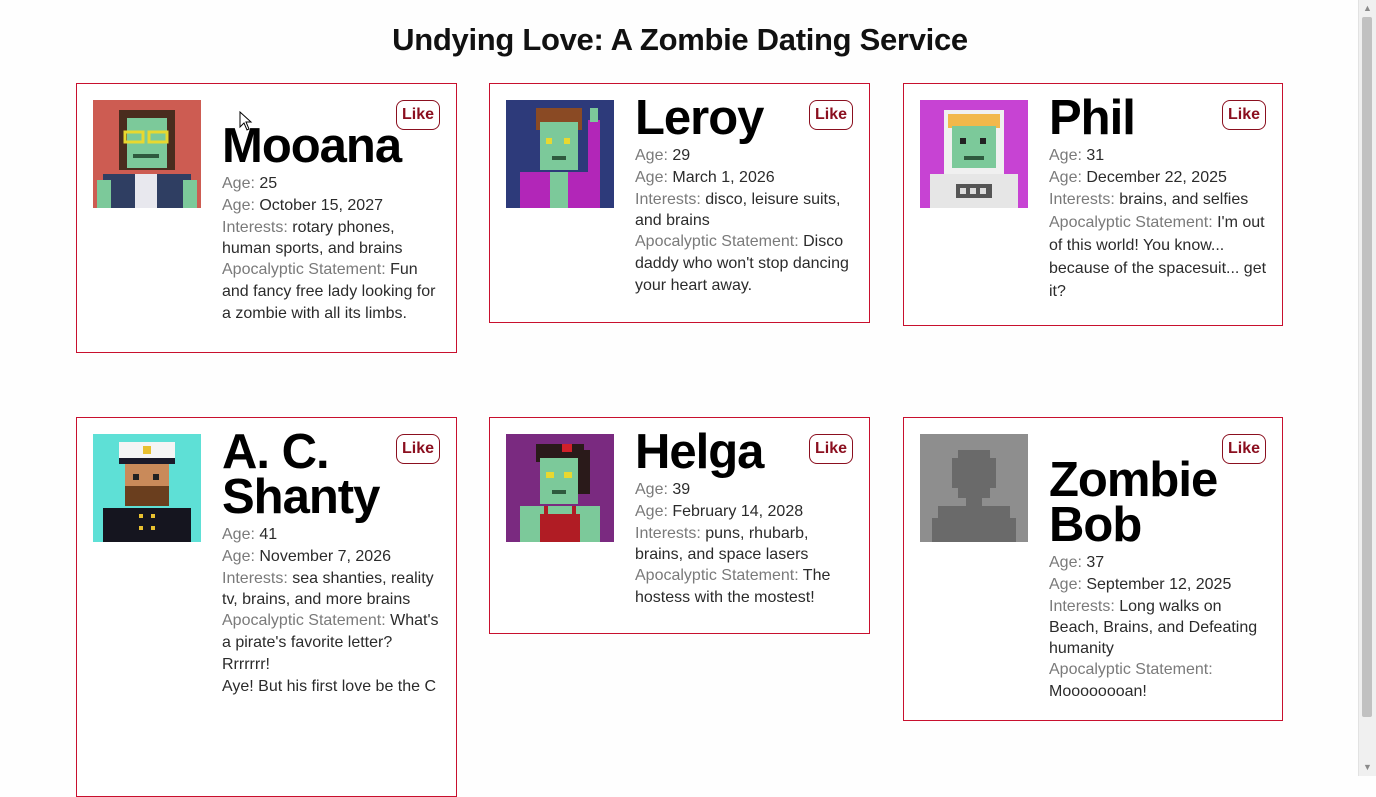  I want to click on age-value: 25, so click(268, 183).